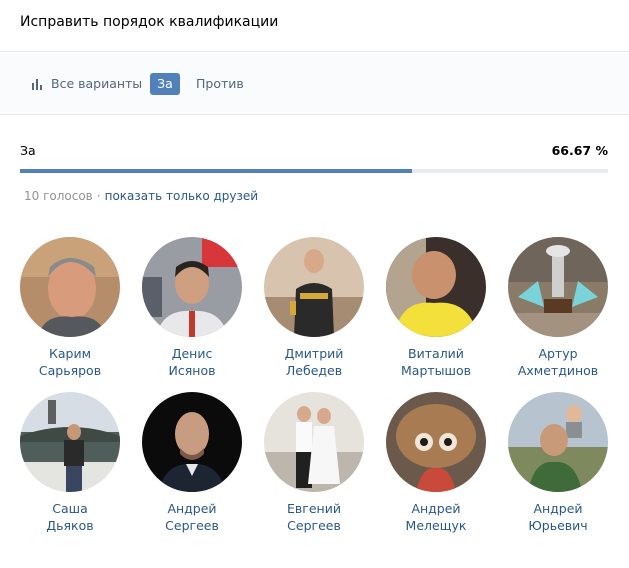 Image resolution: width=629 pixels, height=568 pixels. I want to click on voter-name: Дмитрий Лебедев, so click(314, 362).